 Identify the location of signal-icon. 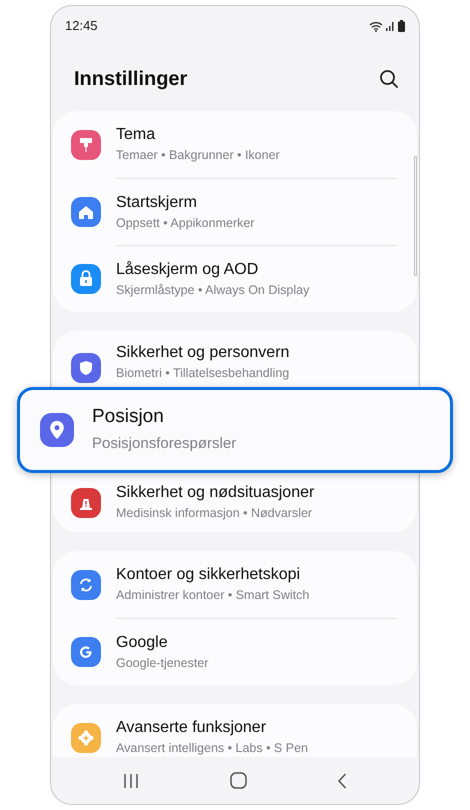
(390, 26).